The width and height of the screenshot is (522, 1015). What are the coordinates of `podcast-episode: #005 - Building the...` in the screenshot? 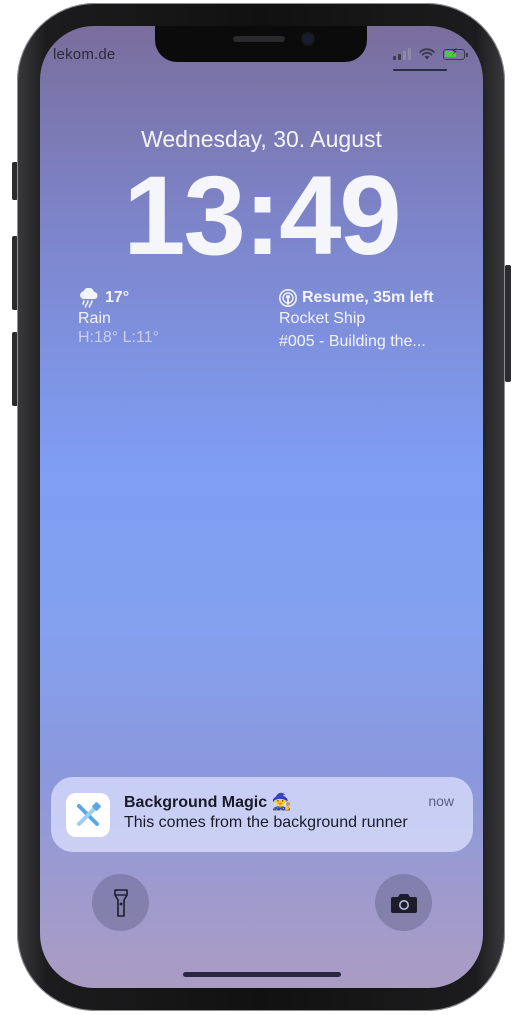 It's located at (352, 341).